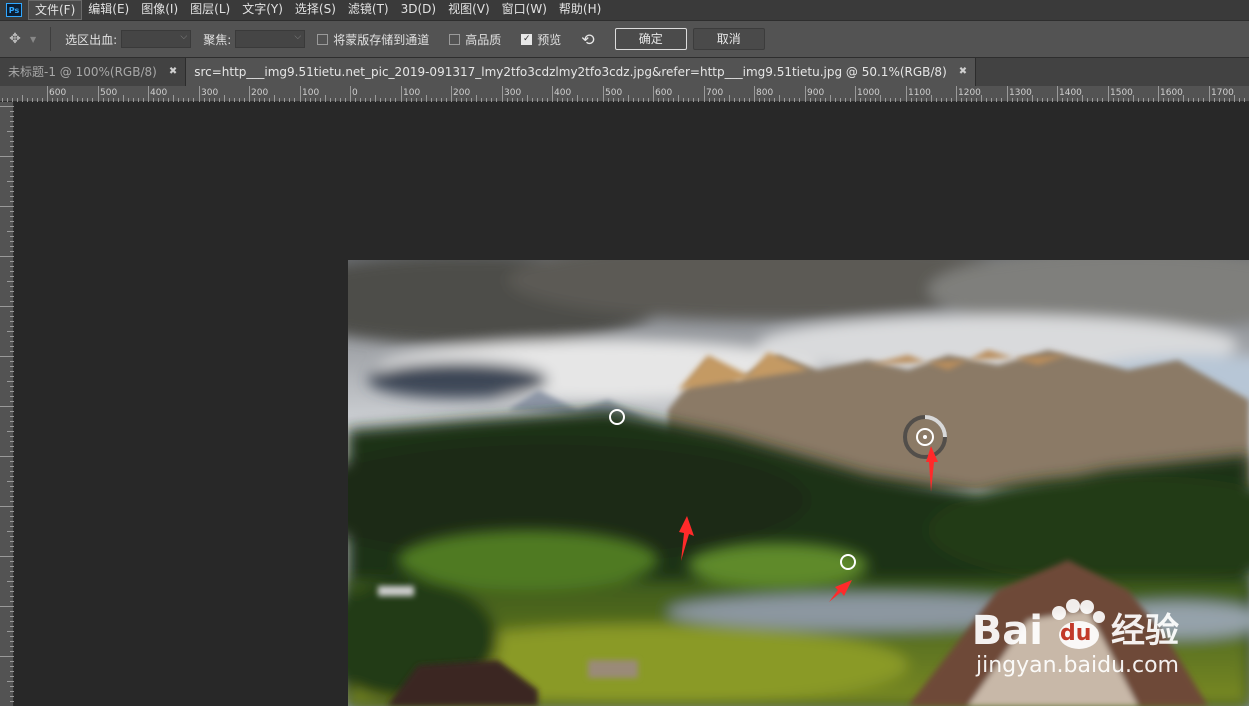 The width and height of the screenshot is (1249, 706). Describe the element at coordinates (355, 93) in the screenshot. I see `ruler-label: 0` at that location.